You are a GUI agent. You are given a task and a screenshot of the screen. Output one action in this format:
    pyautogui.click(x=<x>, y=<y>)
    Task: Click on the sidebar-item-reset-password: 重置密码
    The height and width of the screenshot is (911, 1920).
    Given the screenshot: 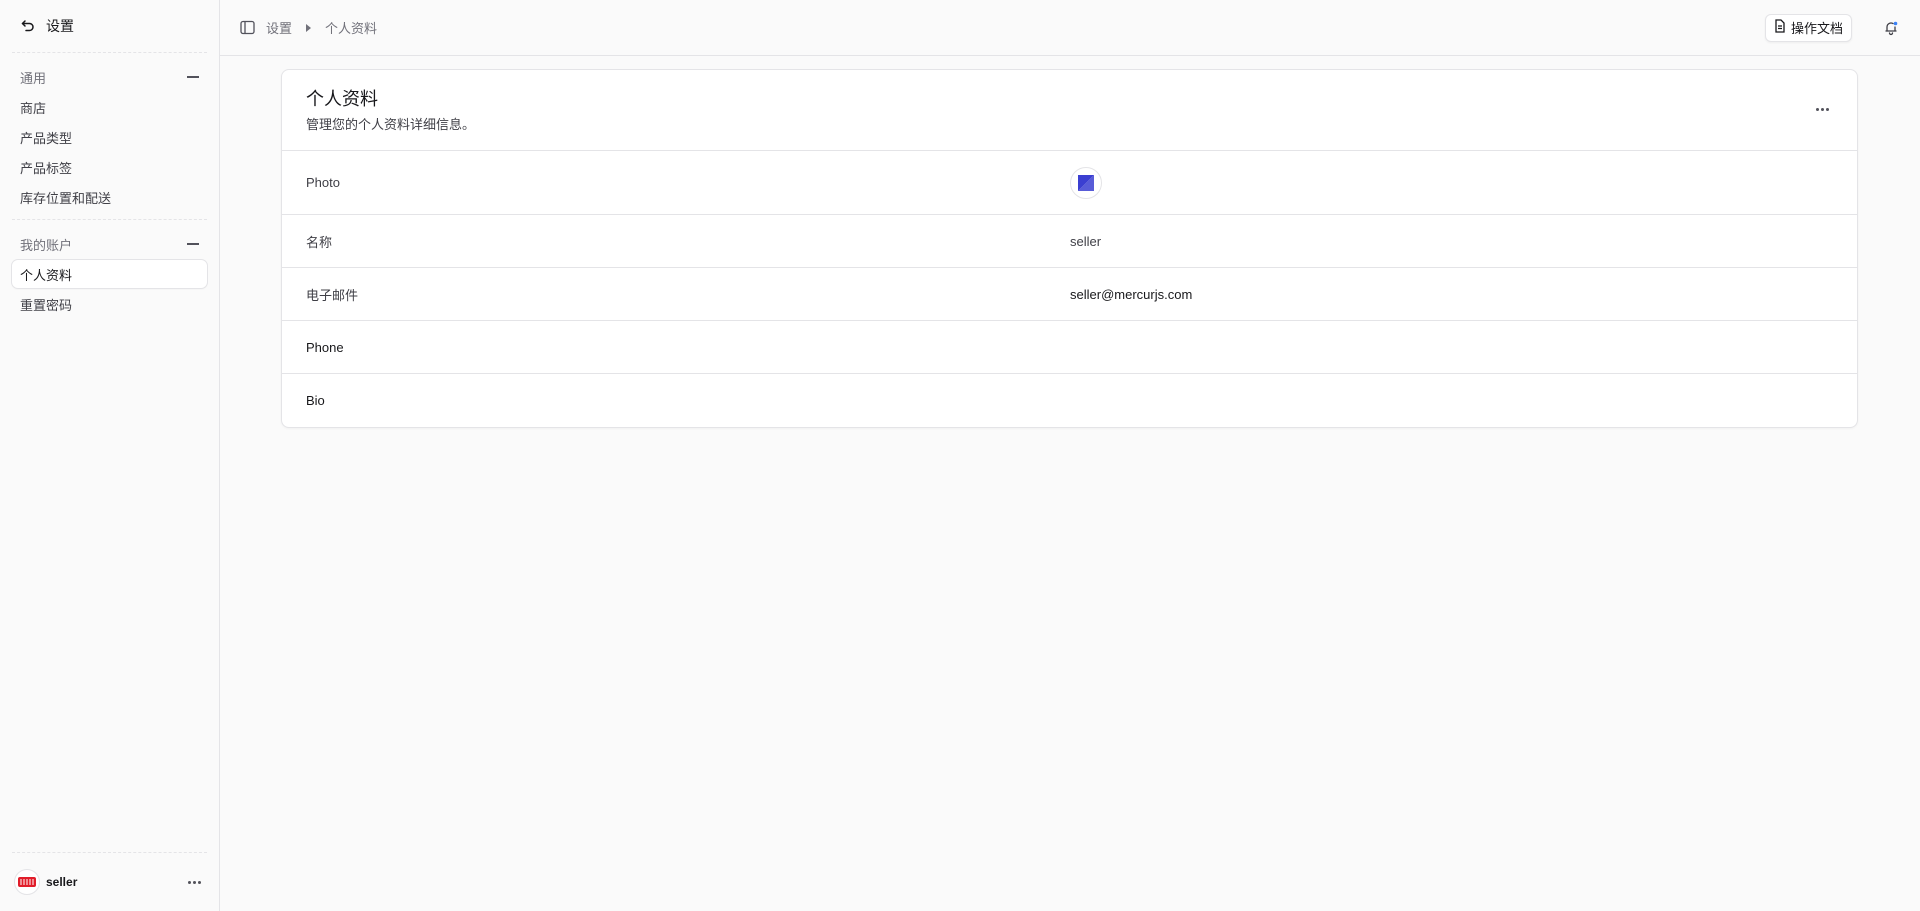 What is the action you would take?
    pyautogui.click(x=109, y=304)
    